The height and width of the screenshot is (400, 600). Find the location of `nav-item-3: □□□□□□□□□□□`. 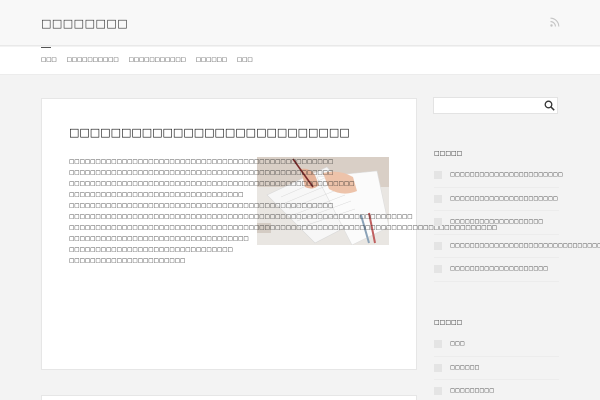

nav-item-3: □□□□□□□□□□□ is located at coordinates (157, 60).